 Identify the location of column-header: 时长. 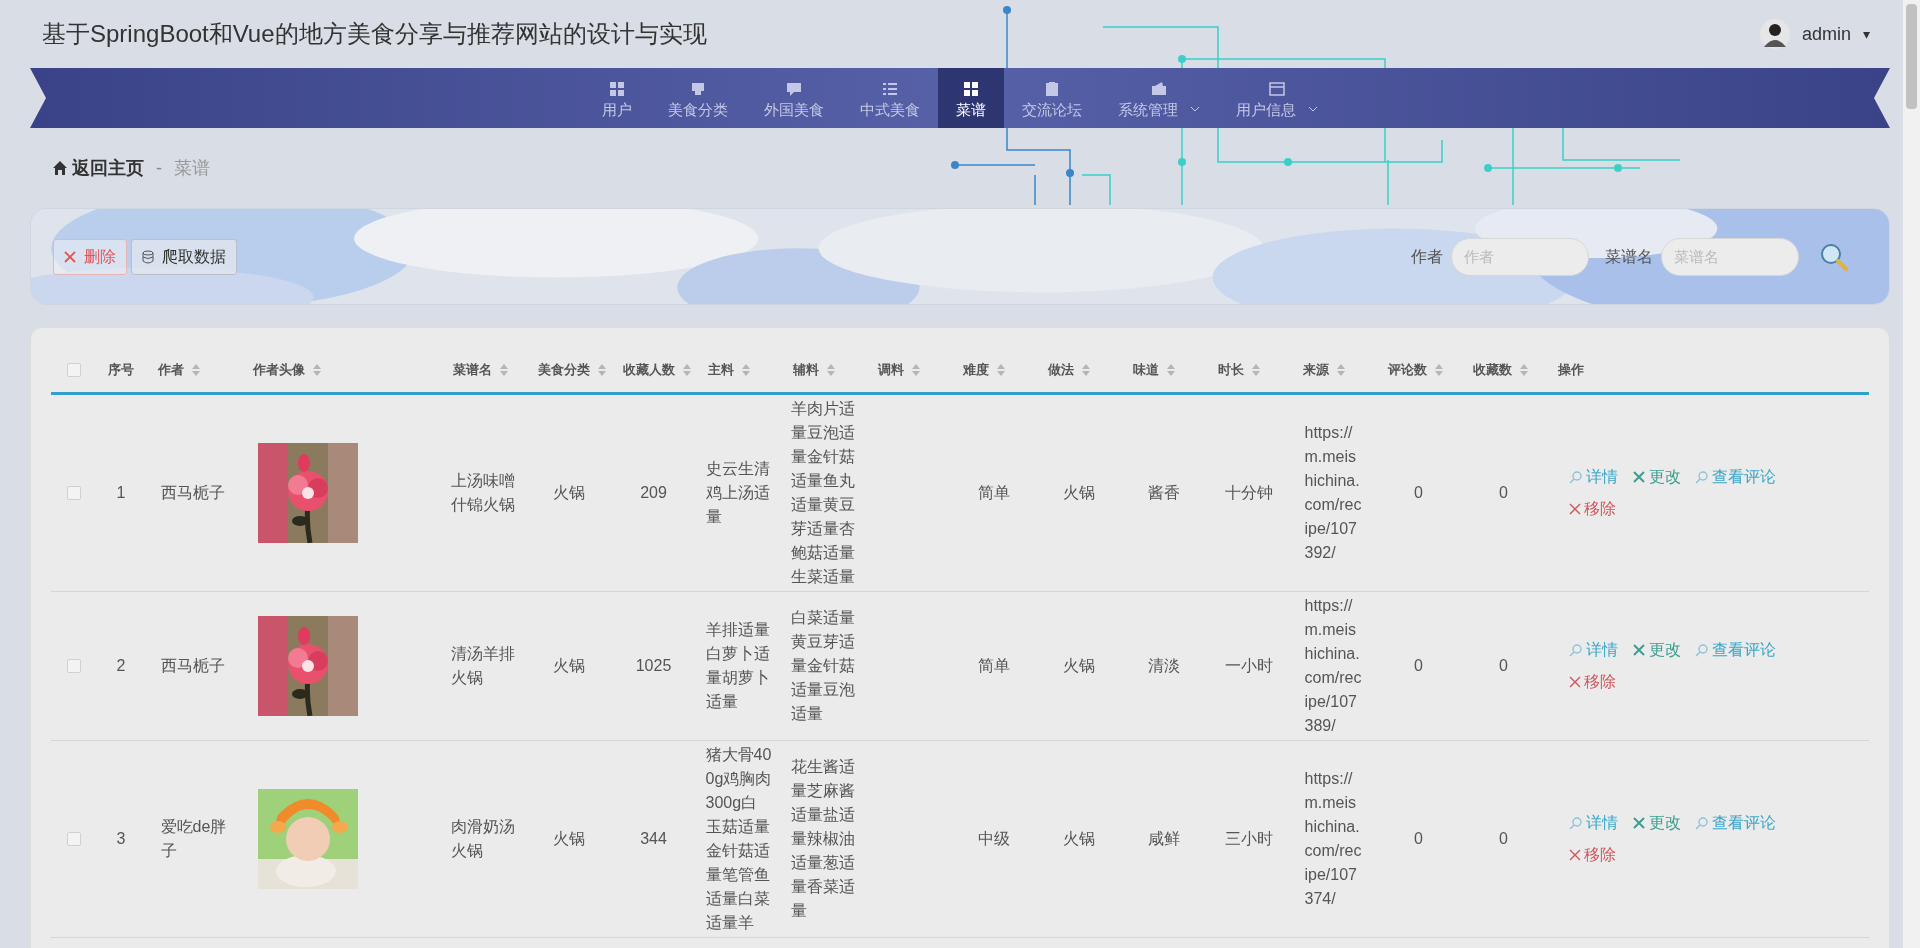
(1231, 370).